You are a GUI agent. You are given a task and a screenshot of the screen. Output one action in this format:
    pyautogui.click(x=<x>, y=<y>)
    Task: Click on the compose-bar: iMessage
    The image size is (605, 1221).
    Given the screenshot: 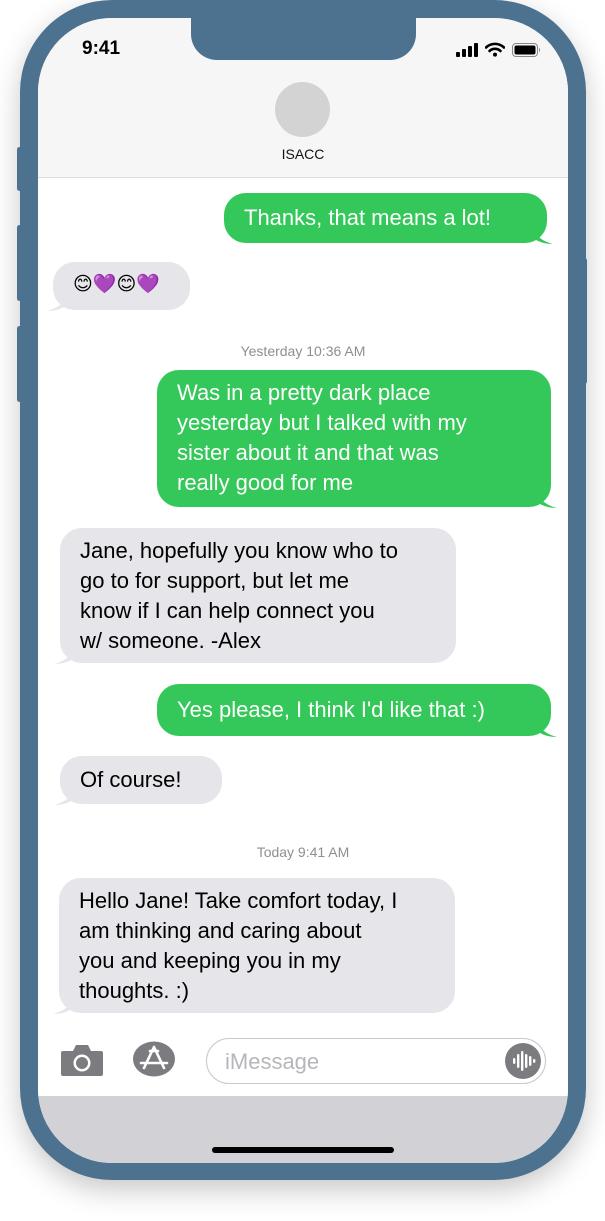 What is the action you would take?
    pyautogui.click(x=303, y=1064)
    